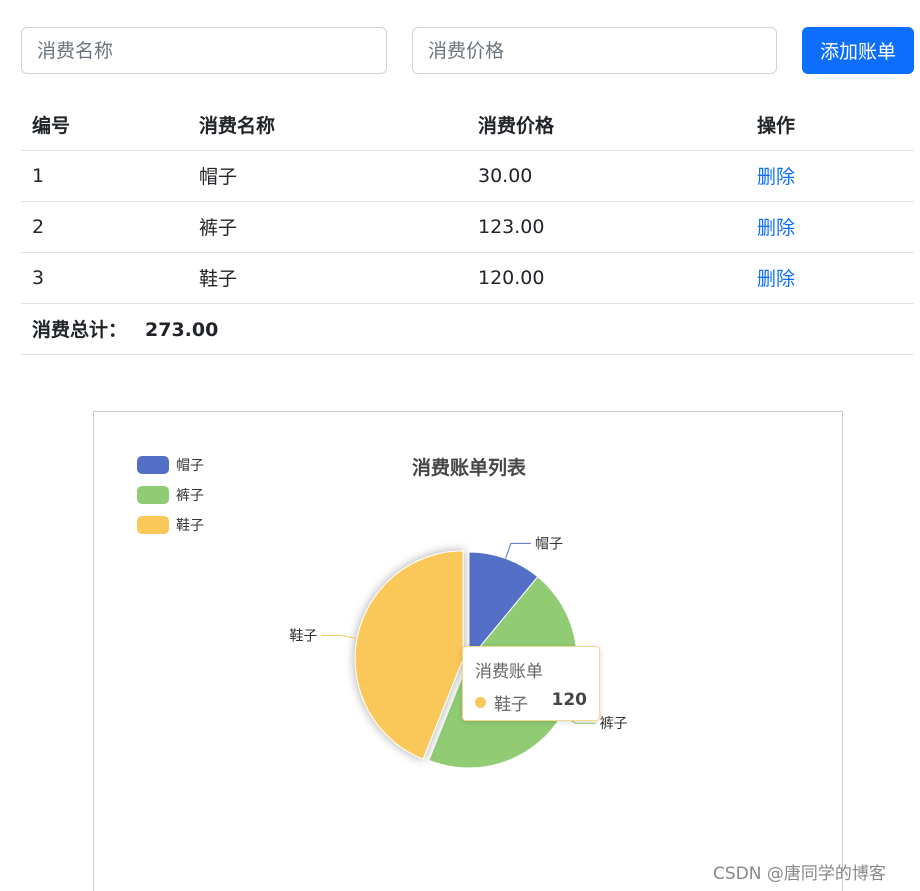 This screenshot has width=920, height=891. I want to click on price-input, so click(594, 50).